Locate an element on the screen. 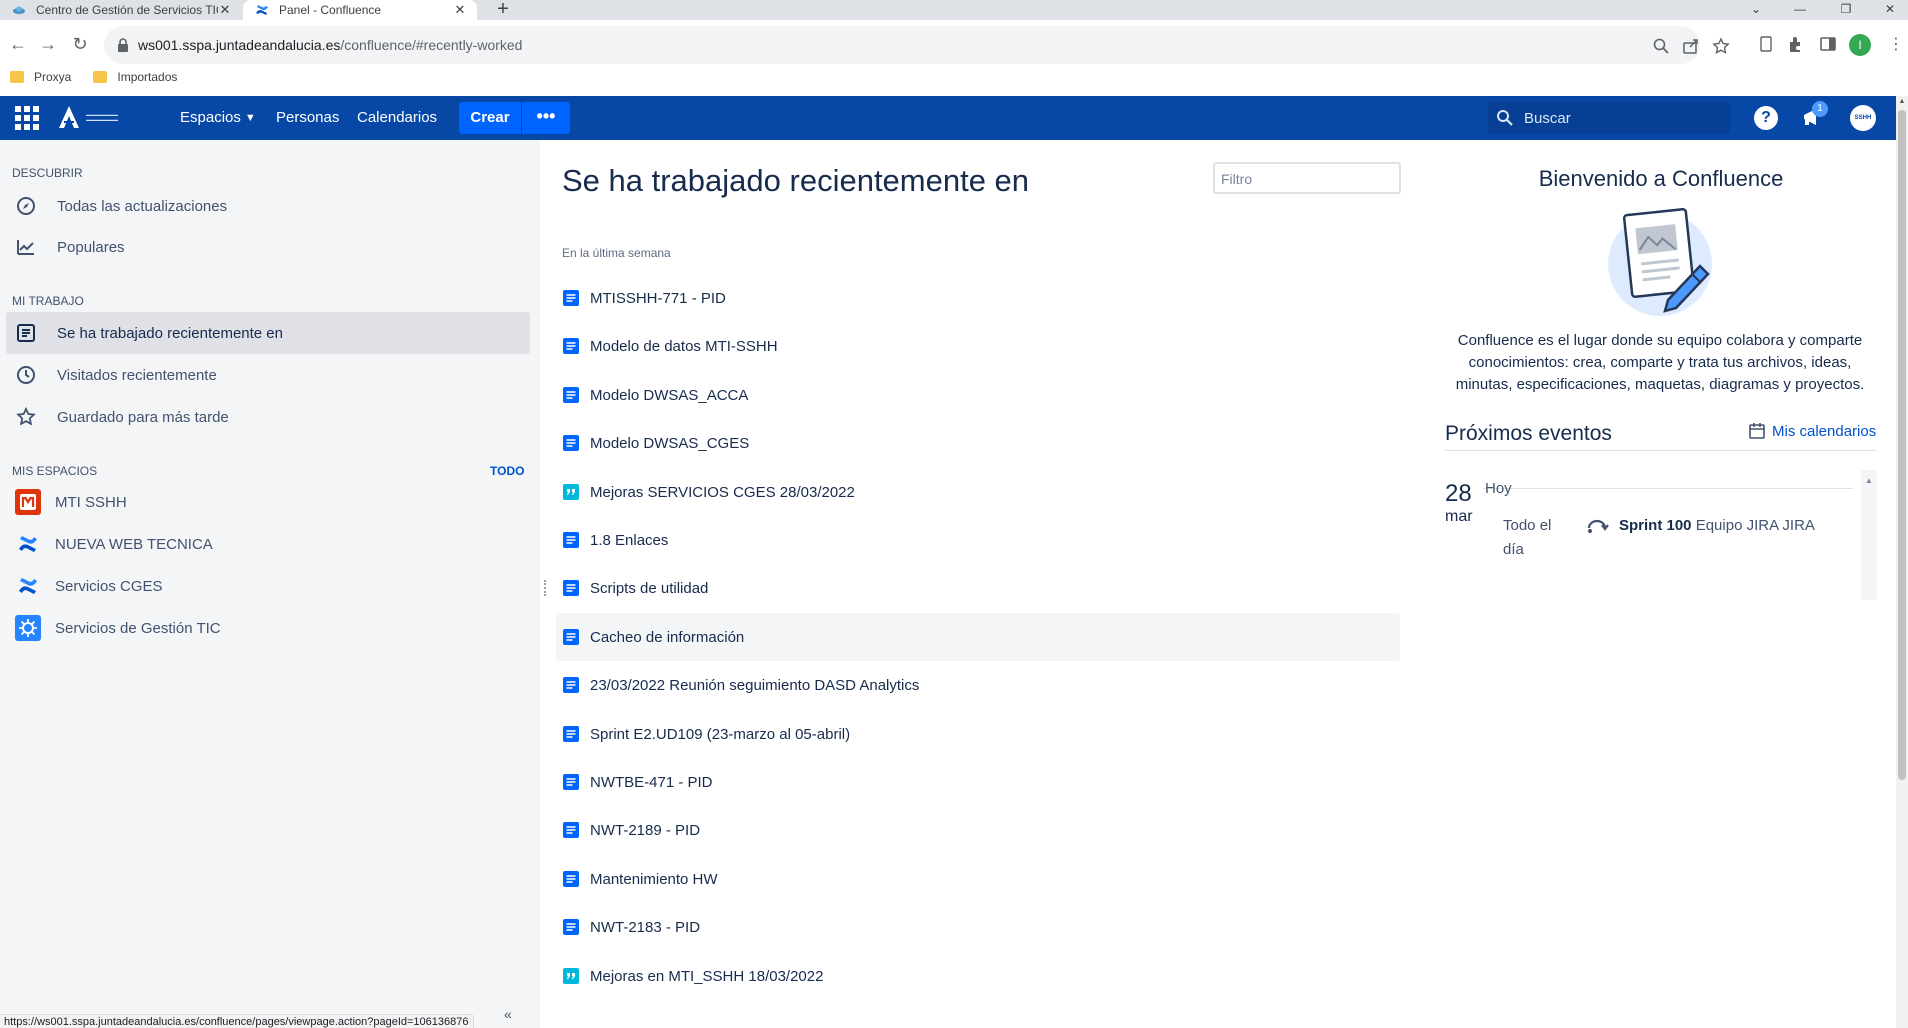 The image size is (1908, 1028). tab-search-icon: ⌄ is located at coordinates (1756, 9).